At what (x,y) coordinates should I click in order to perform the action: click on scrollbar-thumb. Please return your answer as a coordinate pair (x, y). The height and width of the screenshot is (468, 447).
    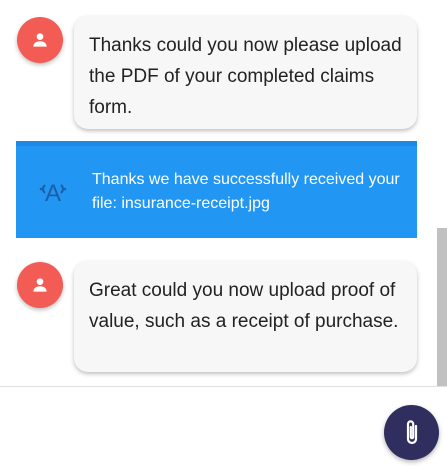
    Looking at the image, I should click on (442, 307).